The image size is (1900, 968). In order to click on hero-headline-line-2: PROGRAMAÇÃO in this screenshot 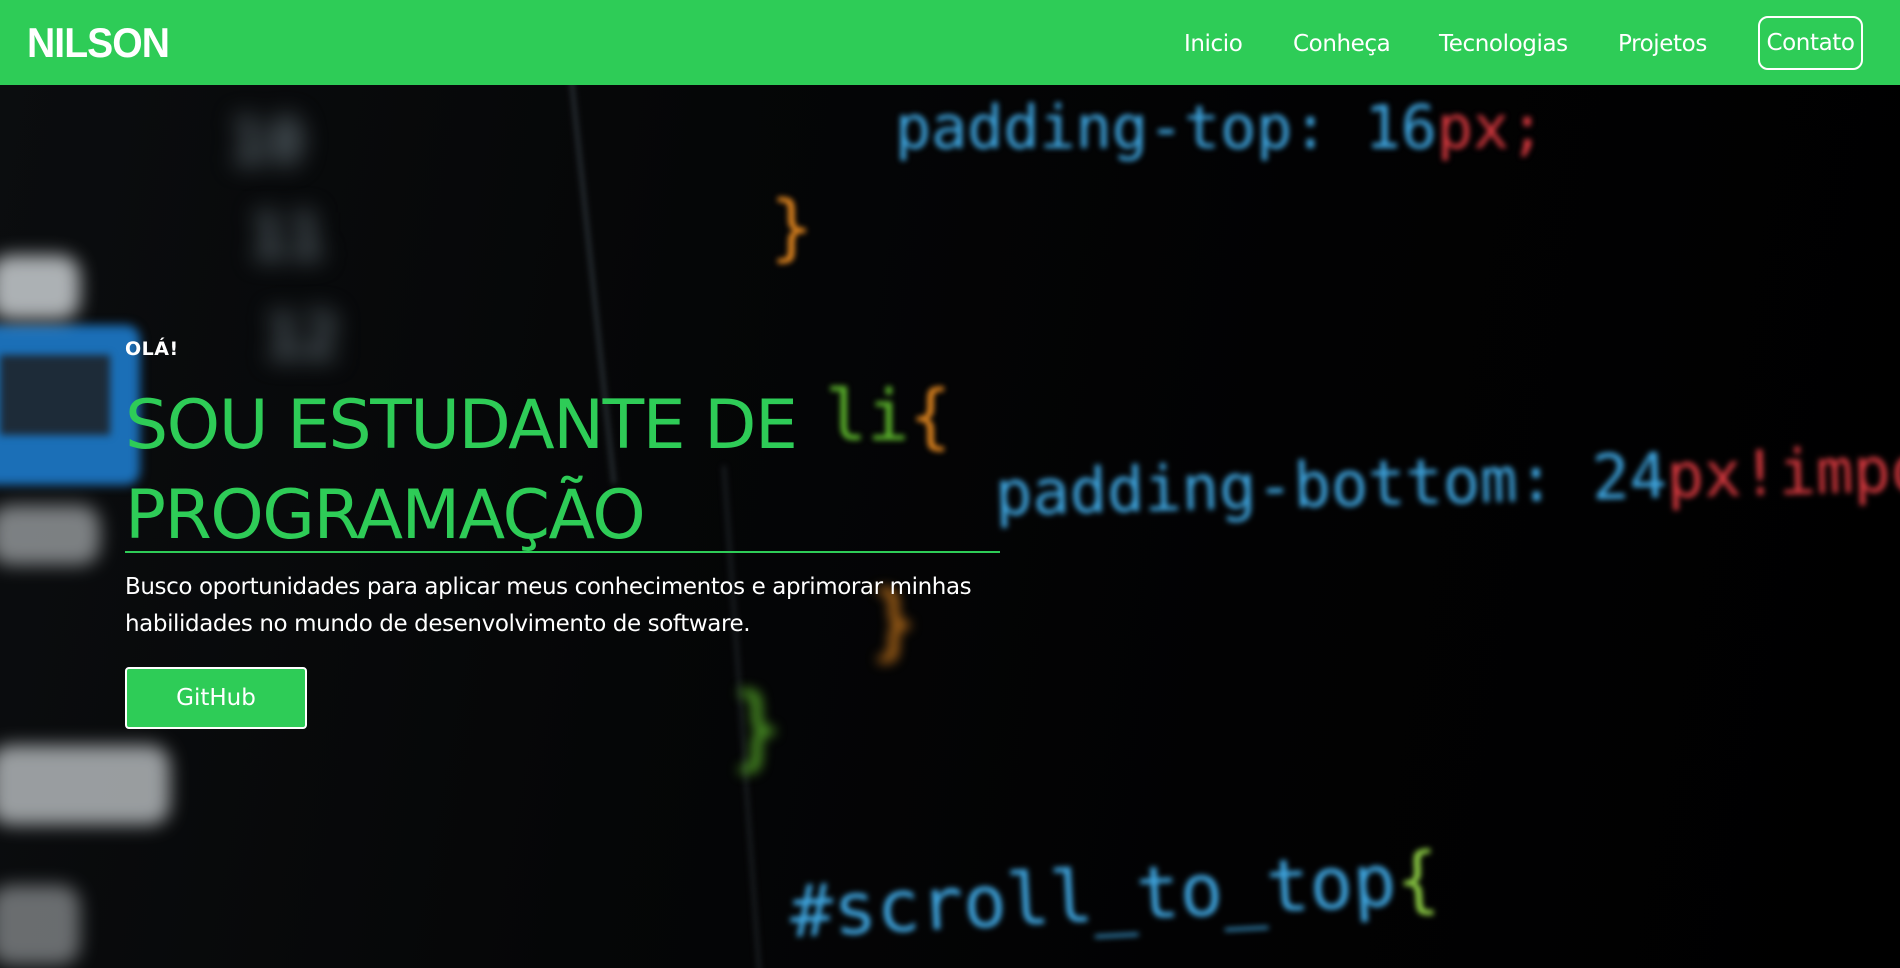, I will do `click(385, 515)`.